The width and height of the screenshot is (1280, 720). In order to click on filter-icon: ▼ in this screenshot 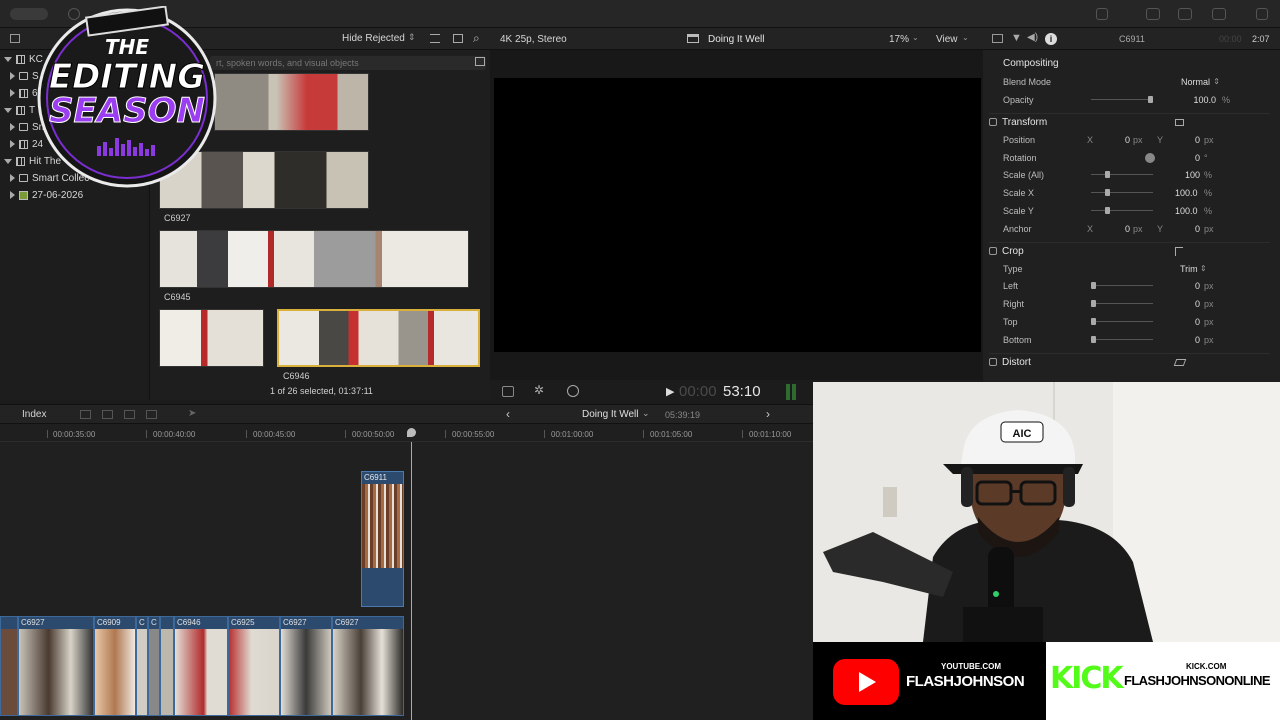, I will do `click(1016, 38)`.